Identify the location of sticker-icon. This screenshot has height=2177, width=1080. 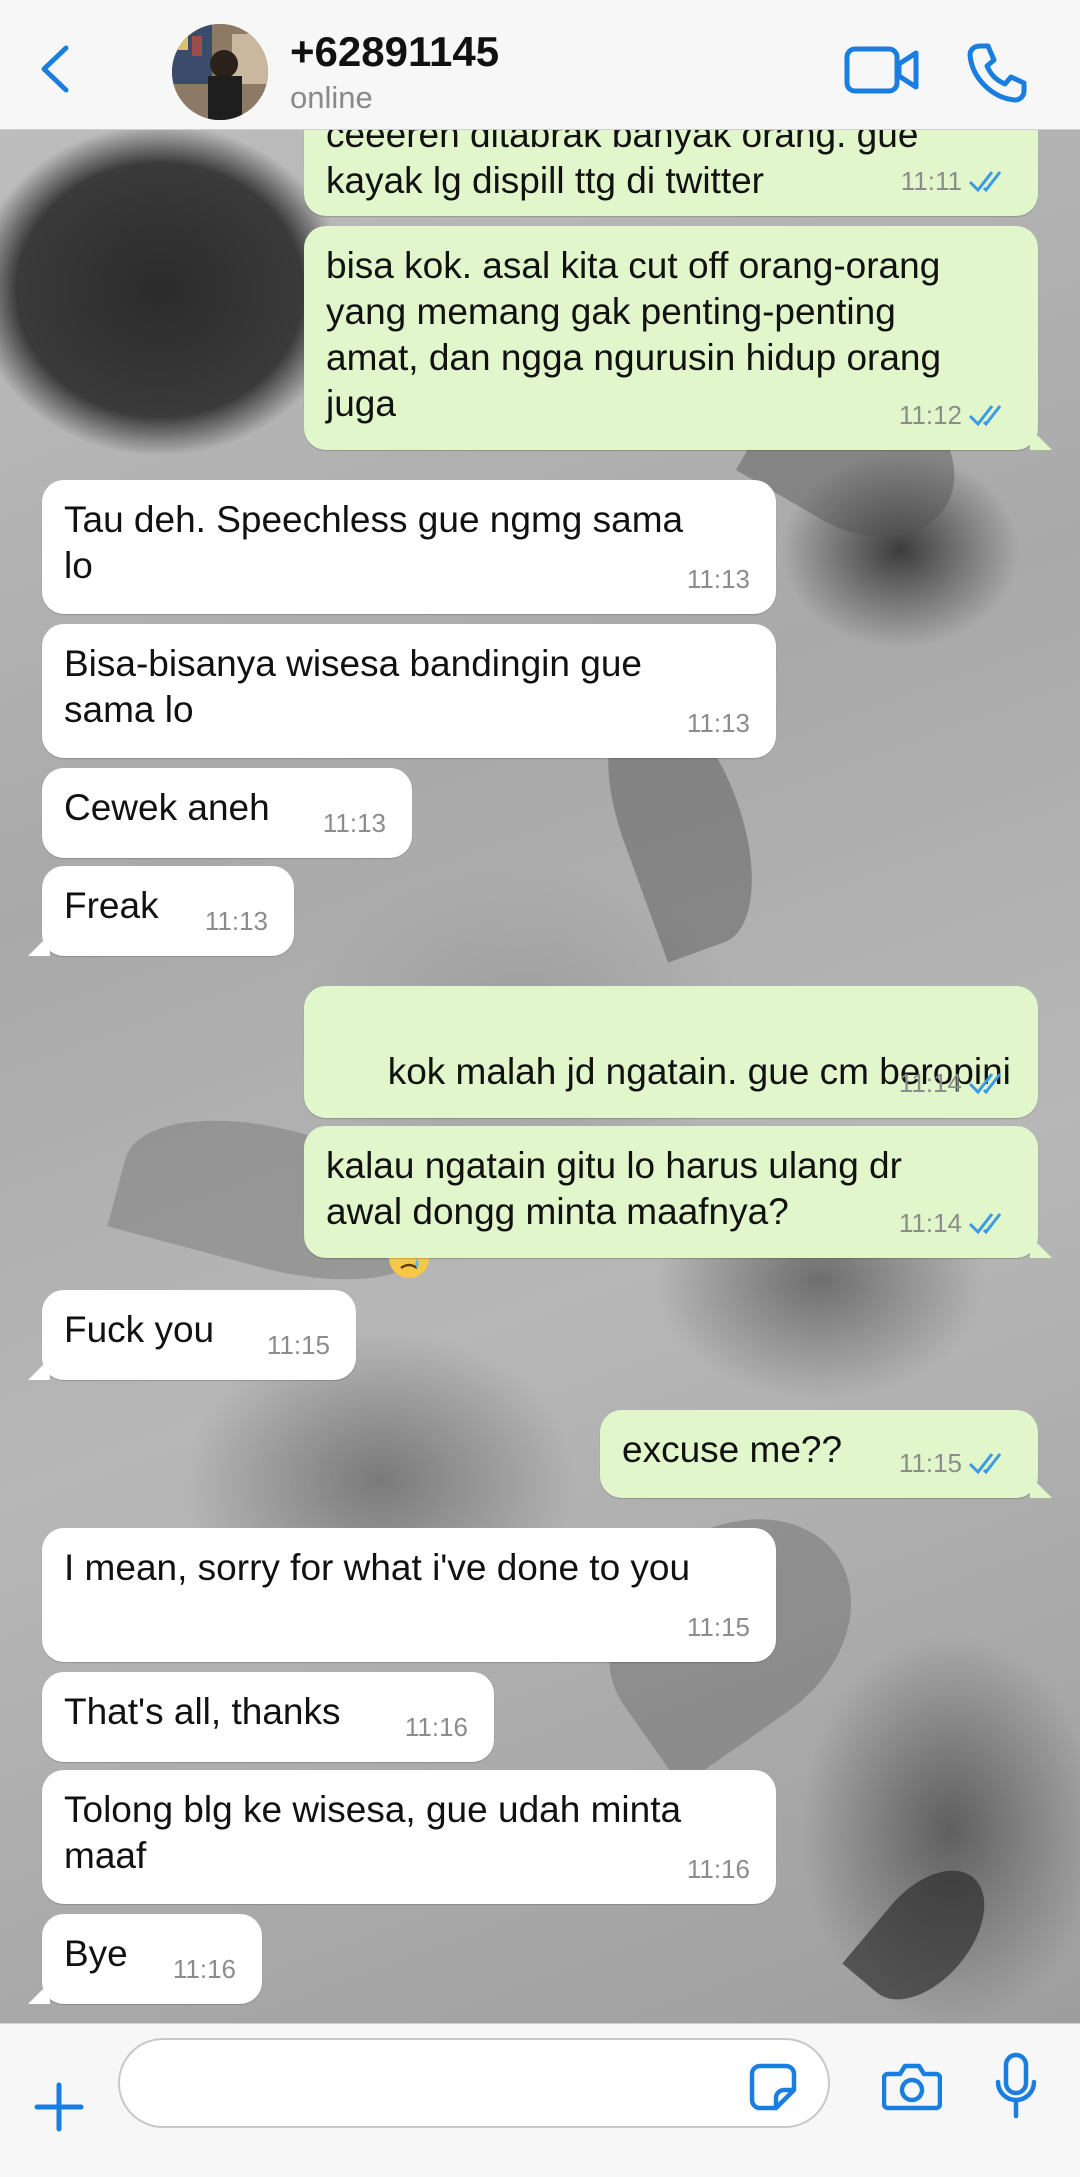
(773, 2087).